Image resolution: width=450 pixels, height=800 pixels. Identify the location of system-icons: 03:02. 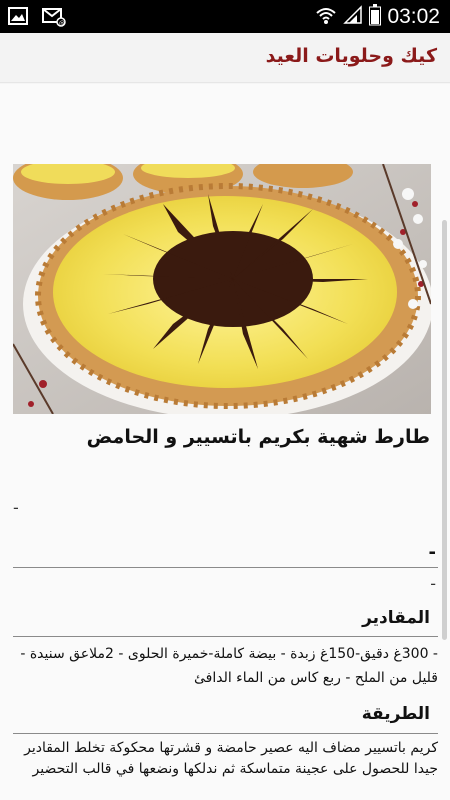
(377, 17).